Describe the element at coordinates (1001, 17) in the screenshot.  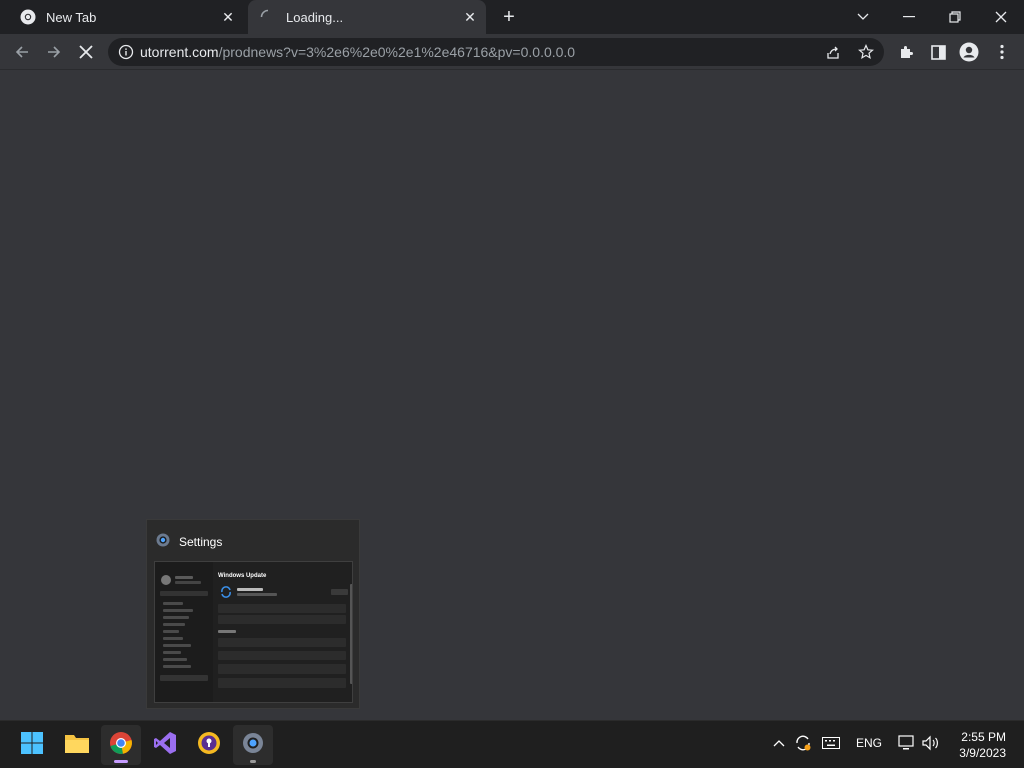
I see `close-window-icon` at that location.